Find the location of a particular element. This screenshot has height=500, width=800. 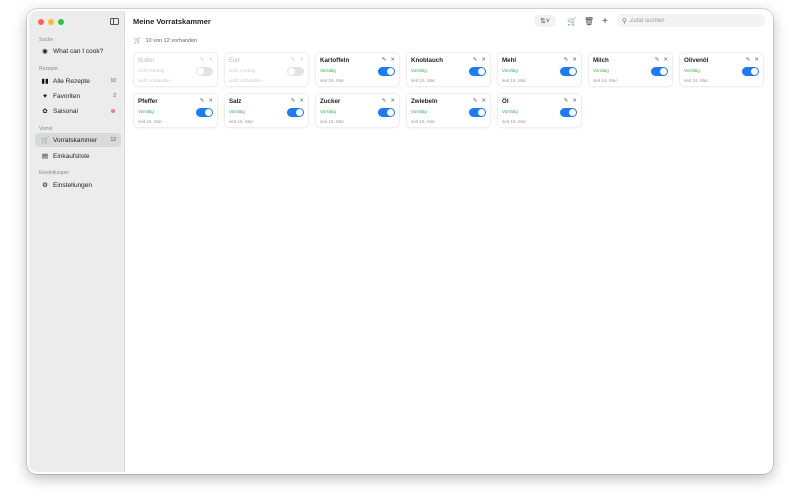

search-field: ⚲ is located at coordinates (691, 20).